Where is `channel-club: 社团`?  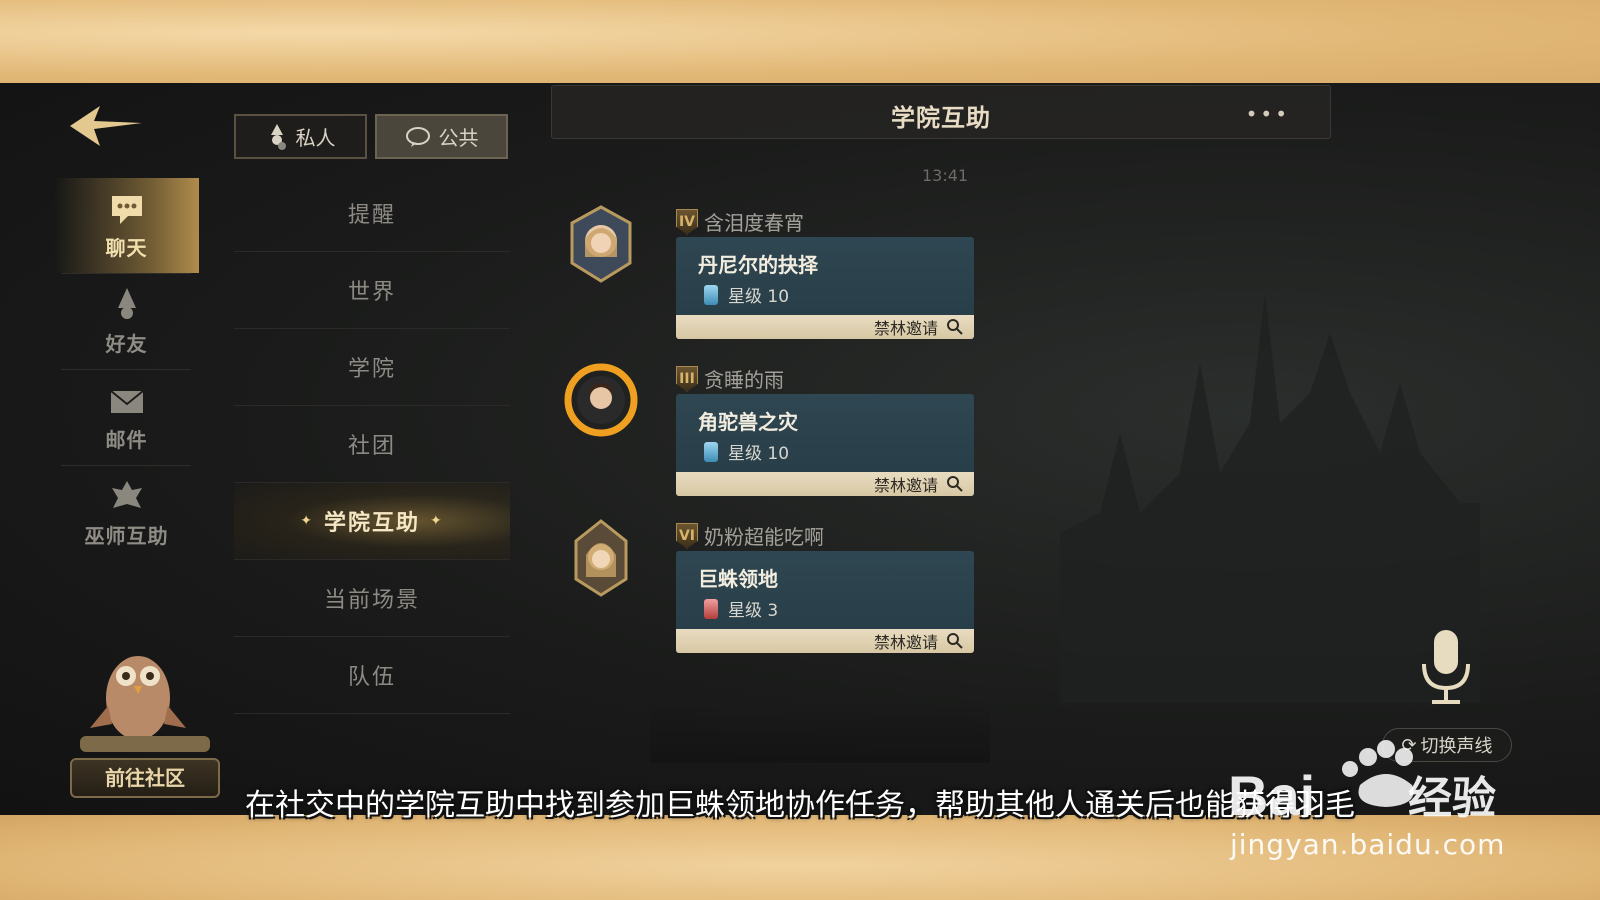
channel-club: 社团 is located at coordinates (372, 444).